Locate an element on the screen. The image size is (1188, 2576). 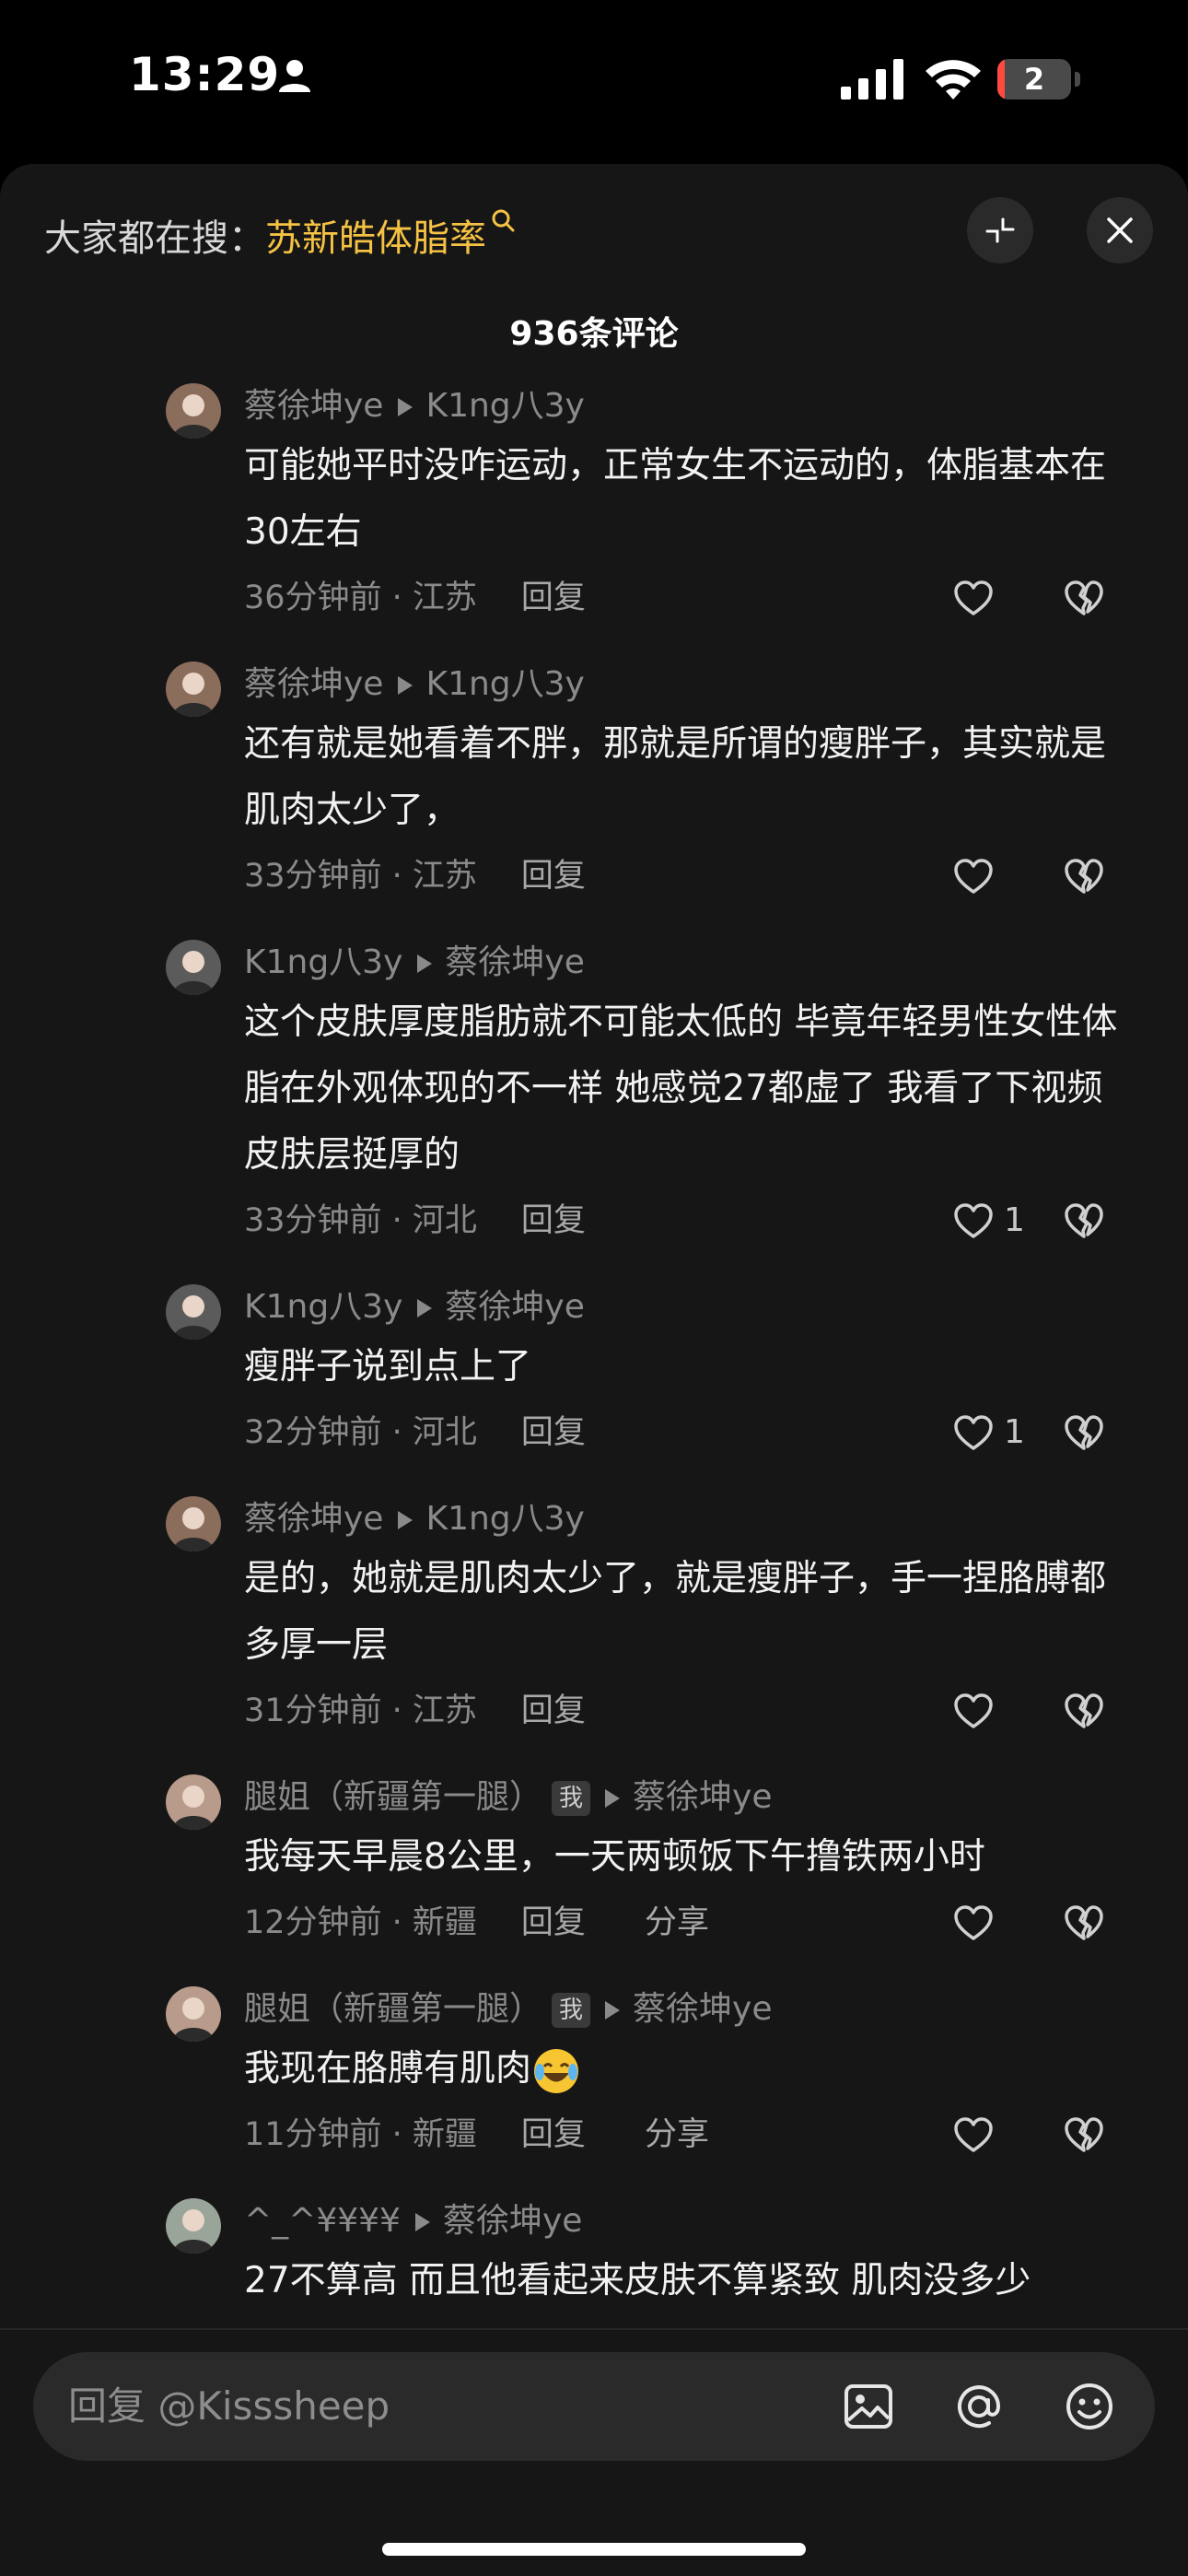
comment-item: ^_^¥¥¥¥ 蔡徐坤ye 27不算高 而且他看起来皮肤不算紧致 肌肉没多少 is located at coordinates (594, 2256).